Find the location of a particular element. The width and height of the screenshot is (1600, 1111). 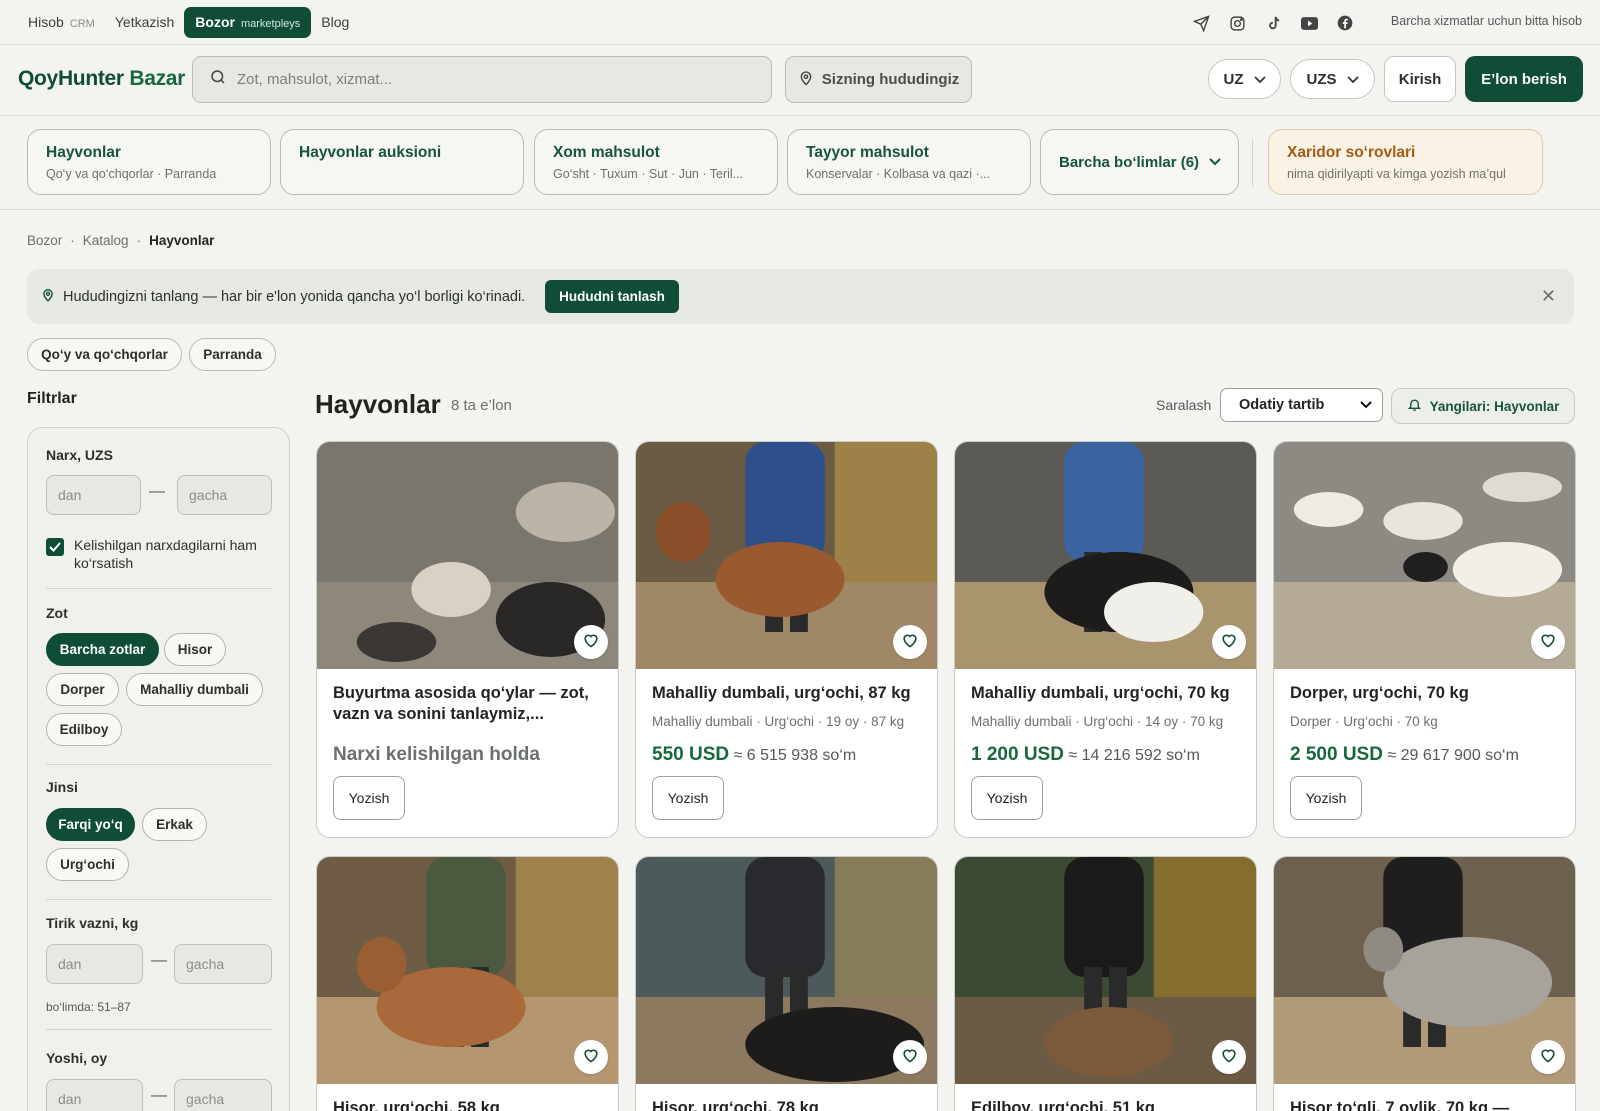

price-usd: 2 500 USD is located at coordinates (1336, 754).